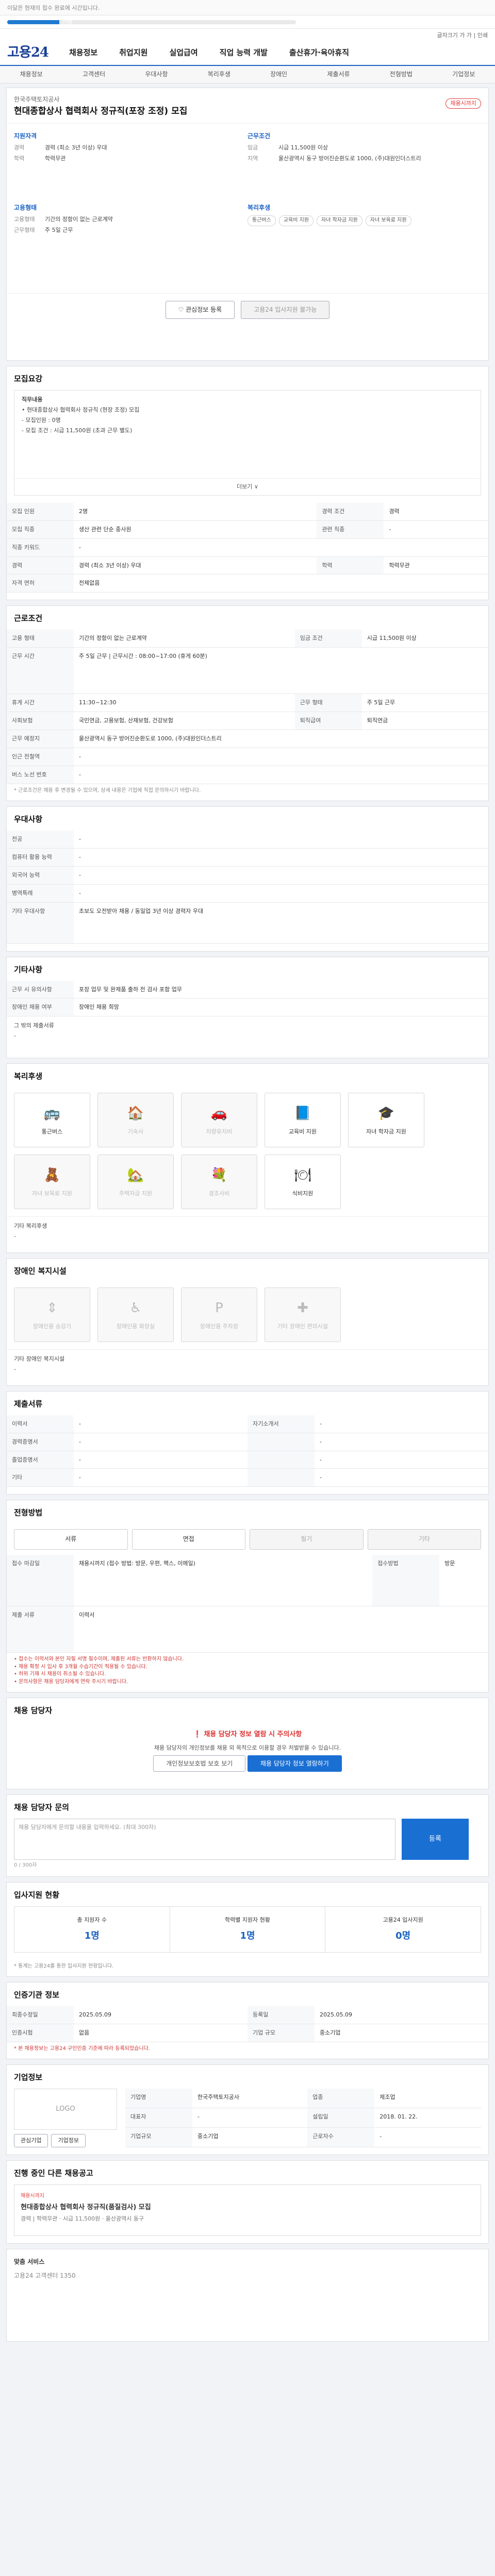 This screenshot has width=495, height=2576. What do you see at coordinates (281, 1629) in the screenshot?
I see `td: 이력서` at bounding box center [281, 1629].